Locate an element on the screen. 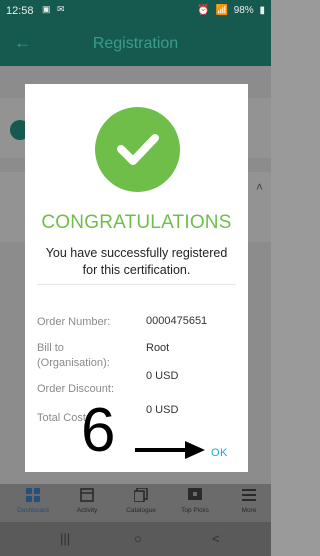 Image resolution: width=320 pixels, height=556 pixels. bill-to-value: Root is located at coordinates (158, 348).